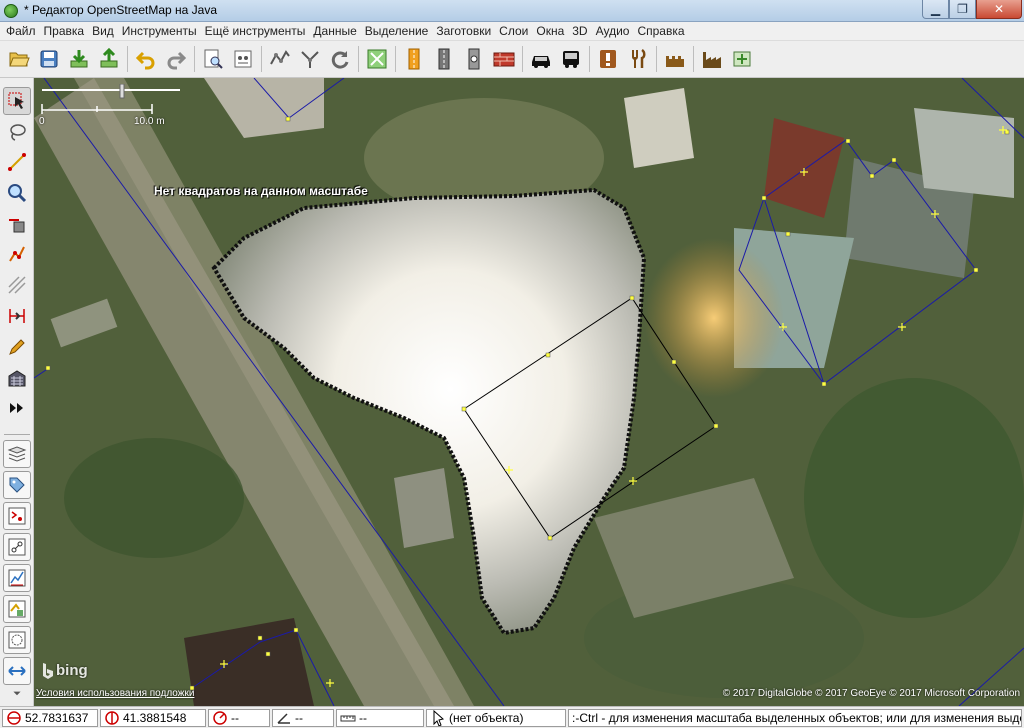 Image resolution: width=1024 pixels, height=728 pixels. What do you see at coordinates (220, 717) in the screenshot?
I see `heading-icon` at bounding box center [220, 717].